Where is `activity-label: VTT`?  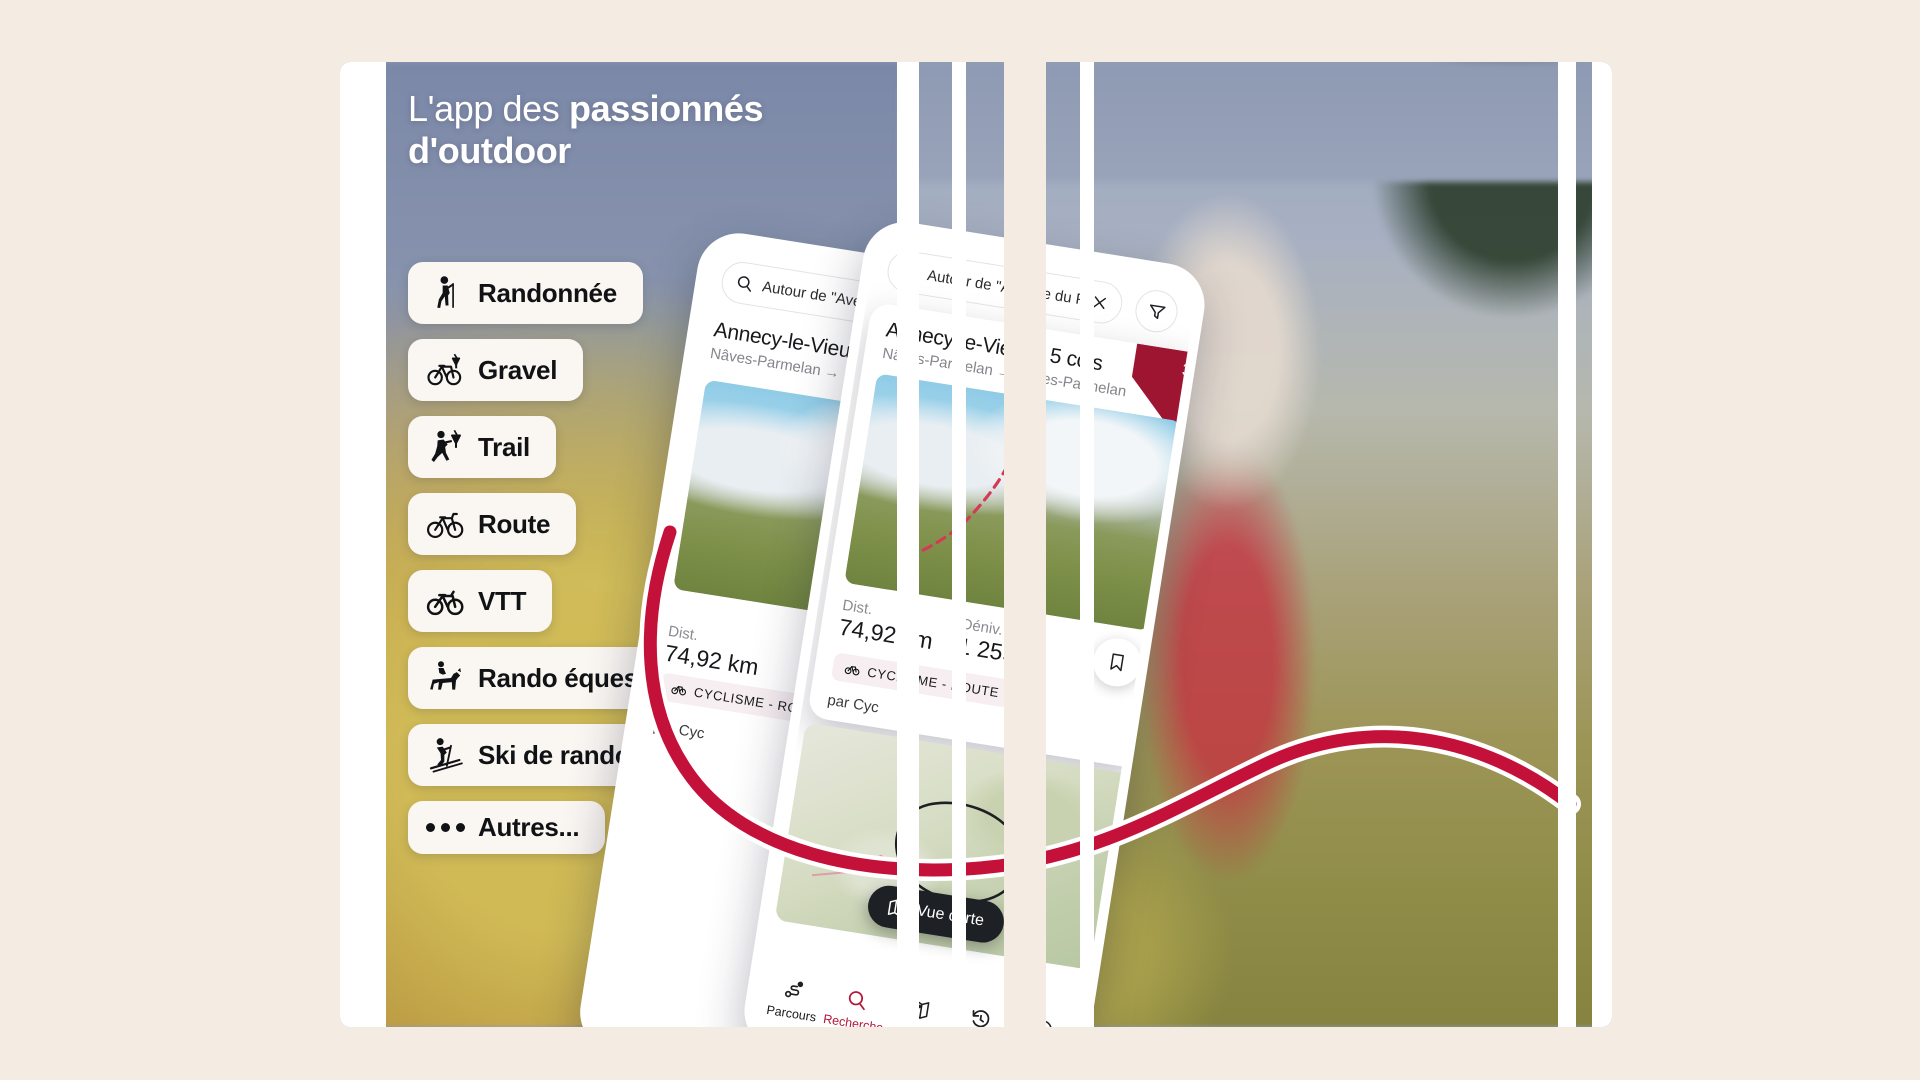
activity-label: VTT is located at coordinates (502, 600).